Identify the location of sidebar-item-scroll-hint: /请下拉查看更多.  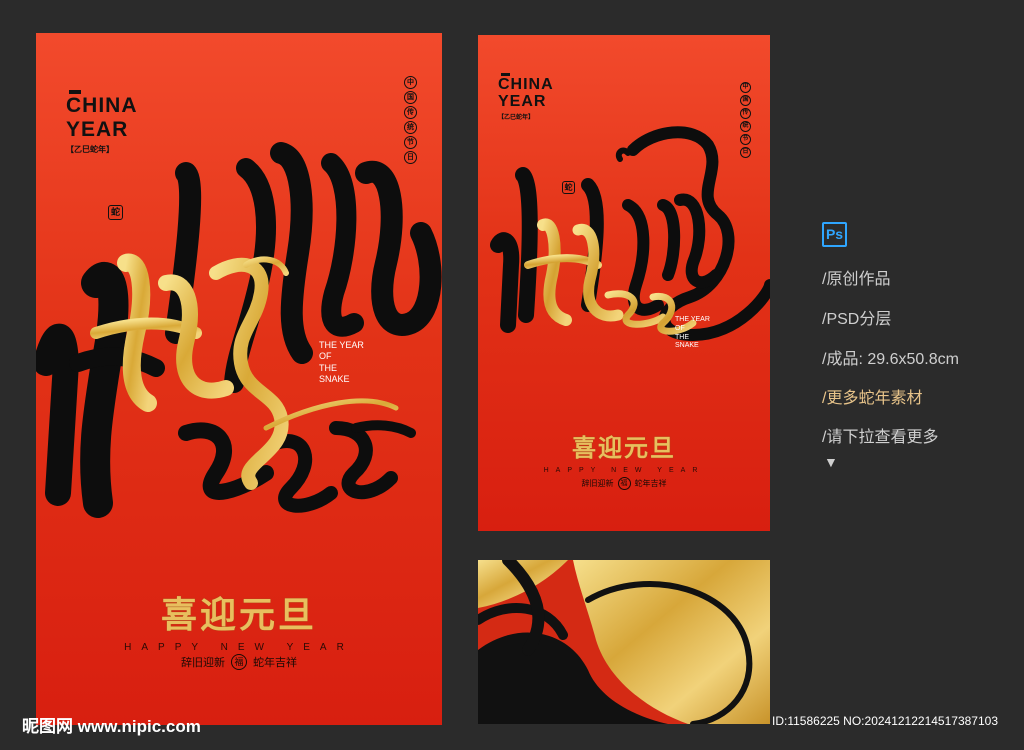
(880, 437).